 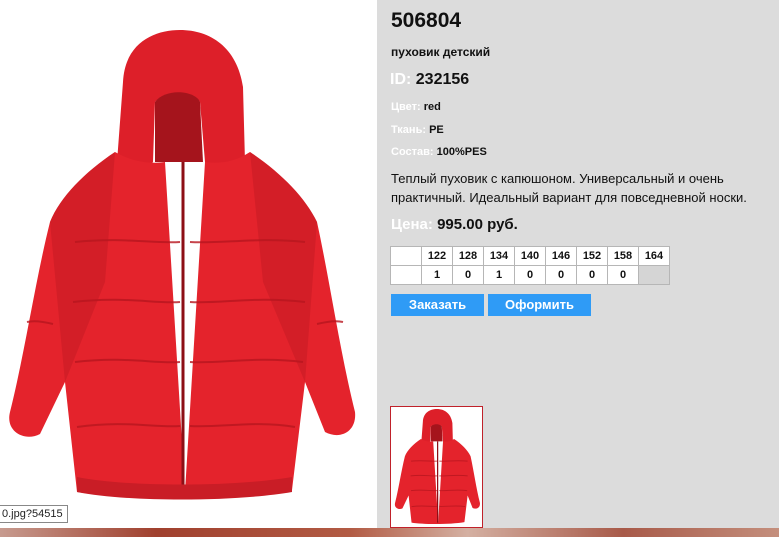 I want to click on product-price: Цена: 995.00 руб., so click(x=454, y=224).